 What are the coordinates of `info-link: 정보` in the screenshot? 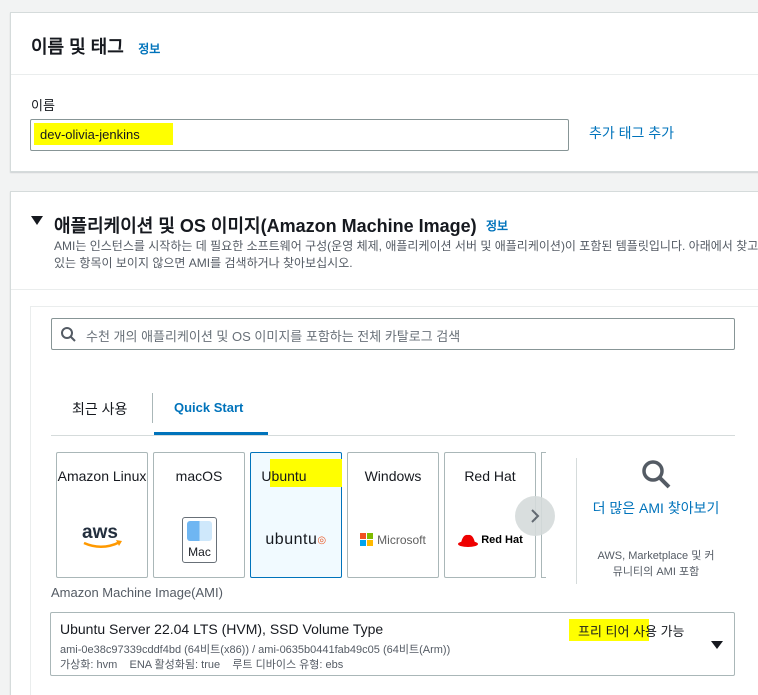 It's located at (149, 49).